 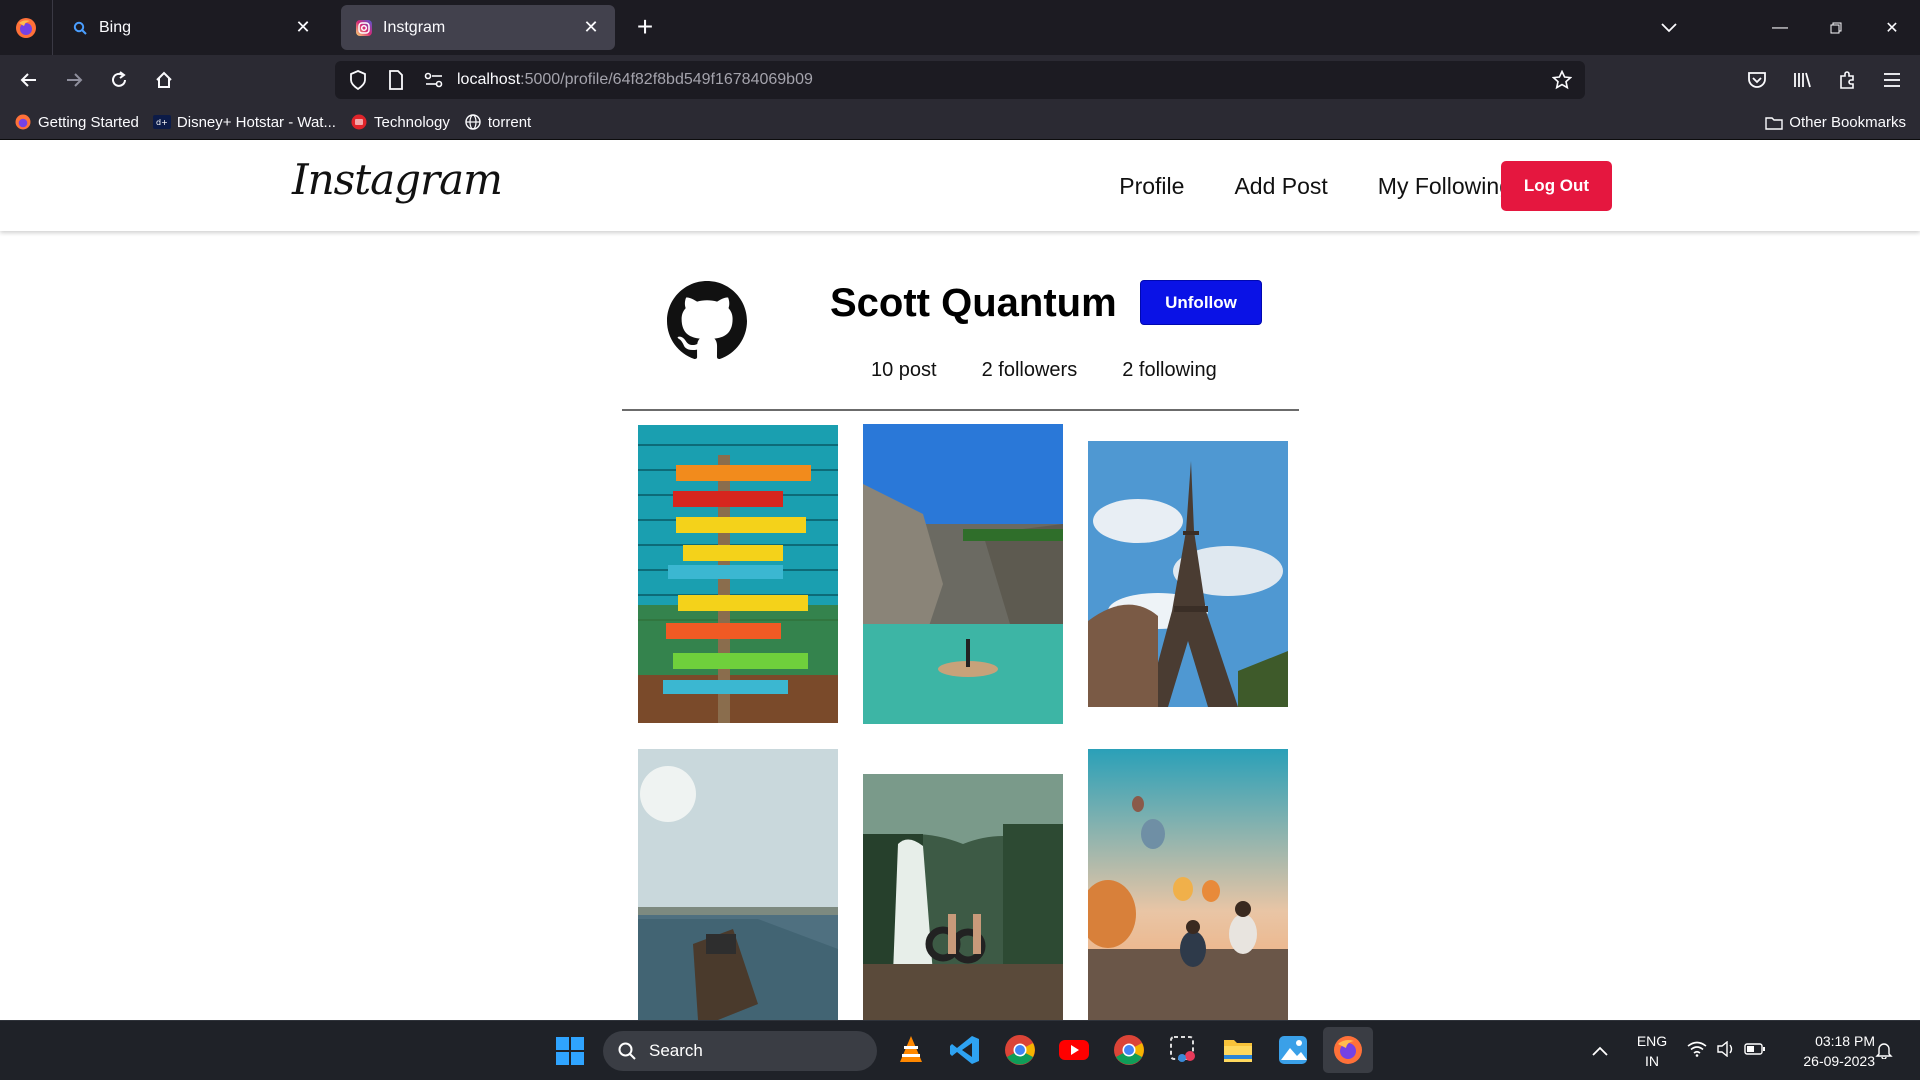 I want to click on permissions-icon, so click(x=434, y=80).